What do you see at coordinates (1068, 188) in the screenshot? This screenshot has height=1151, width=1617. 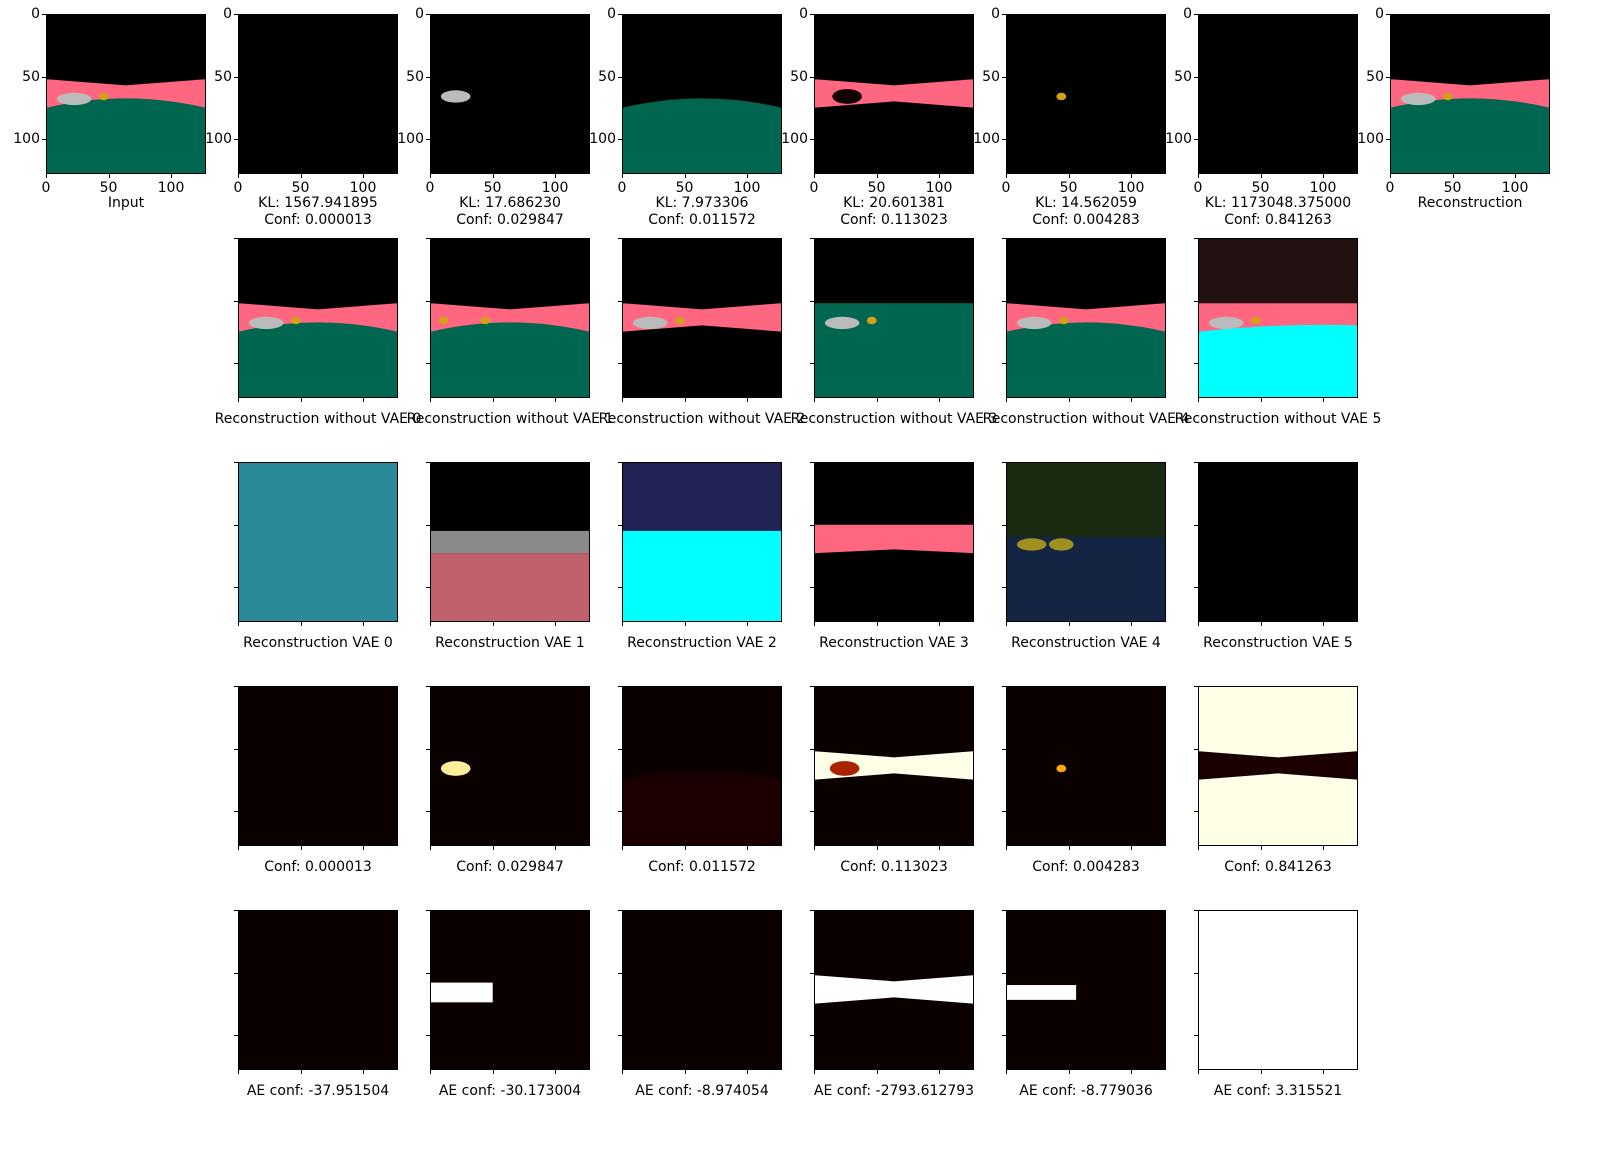 I see `x-tick-label: 50` at bounding box center [1068, 188].